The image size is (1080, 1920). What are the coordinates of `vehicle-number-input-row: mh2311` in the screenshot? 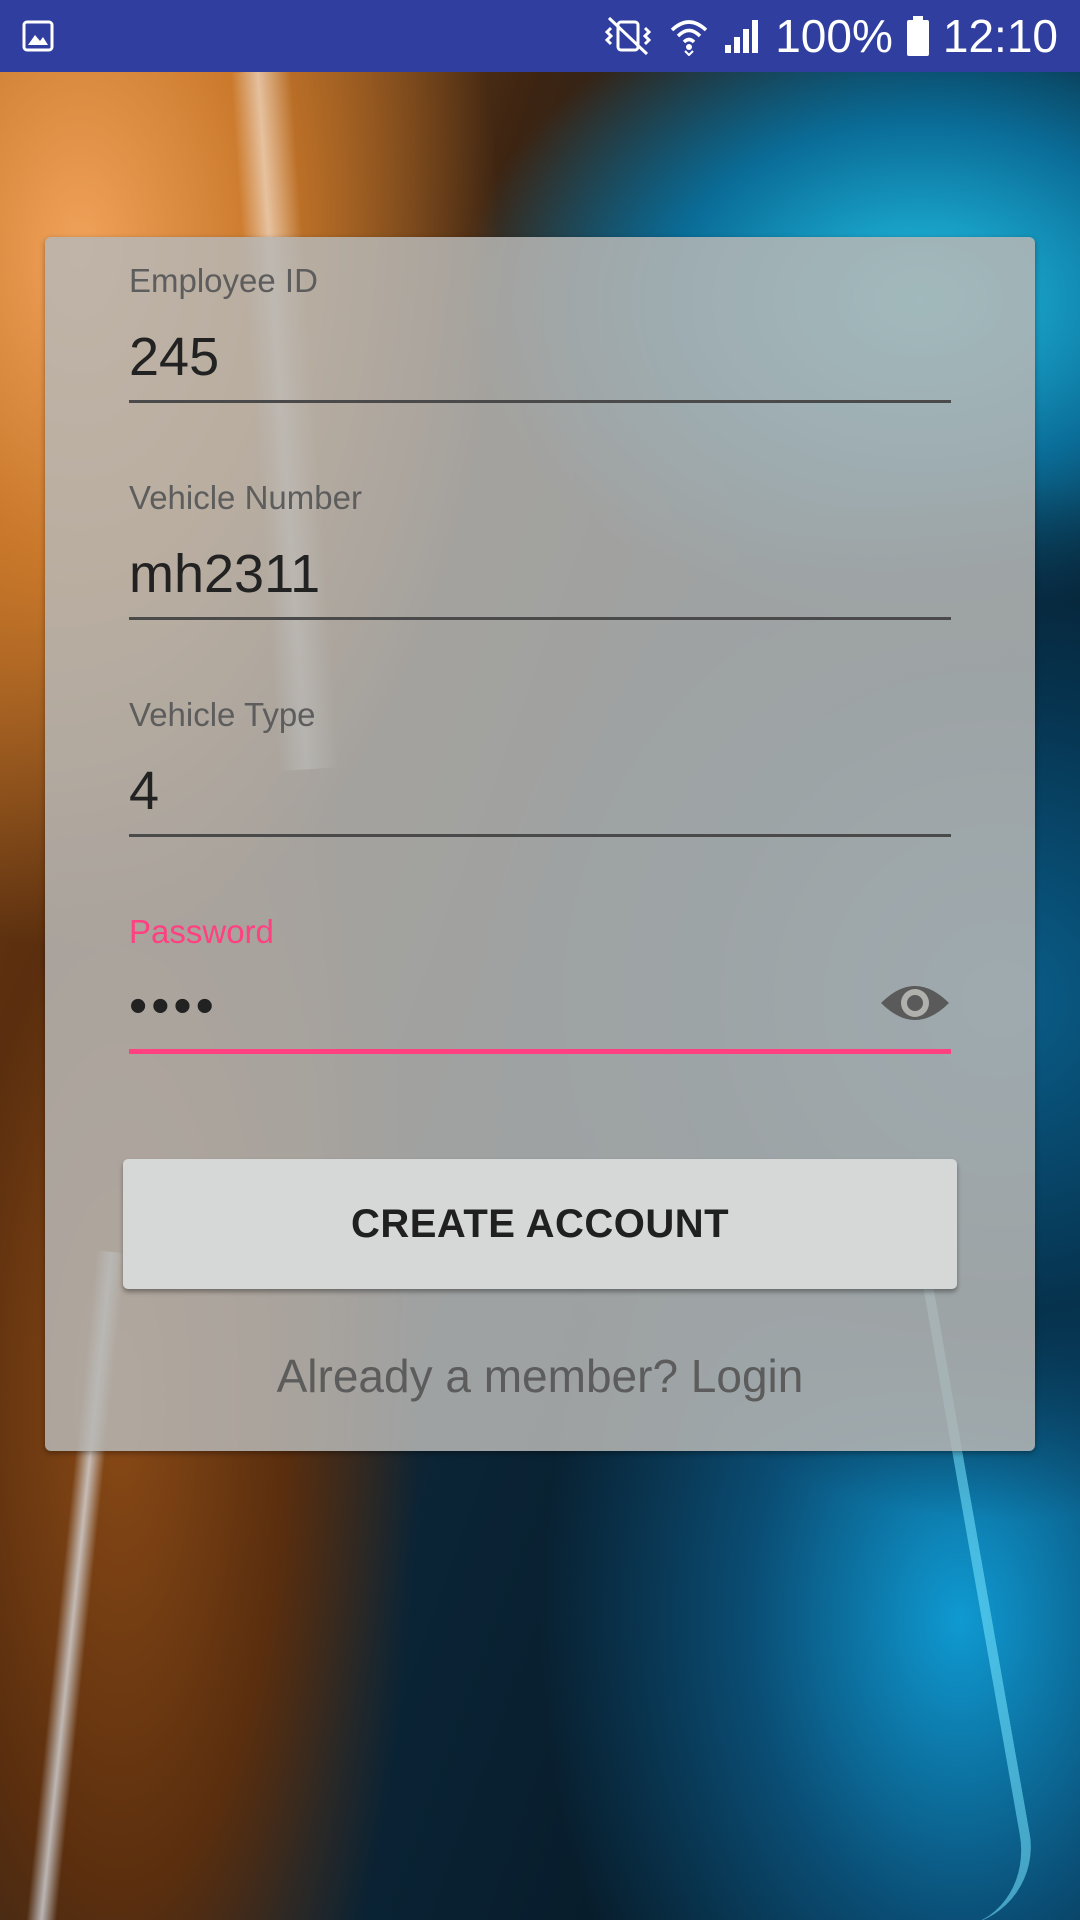 It's located at (540, 570).